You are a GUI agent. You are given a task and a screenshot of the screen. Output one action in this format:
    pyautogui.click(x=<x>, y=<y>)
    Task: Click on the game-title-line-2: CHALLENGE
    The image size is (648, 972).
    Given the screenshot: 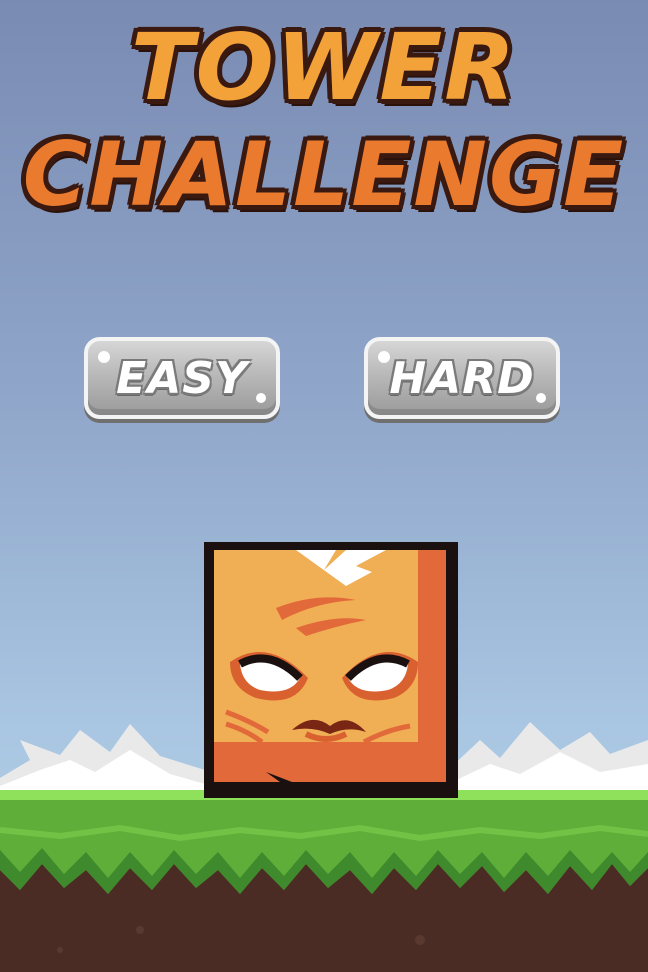 What is the action you would take?
    pyautogui.click(x=324, y=174)
    